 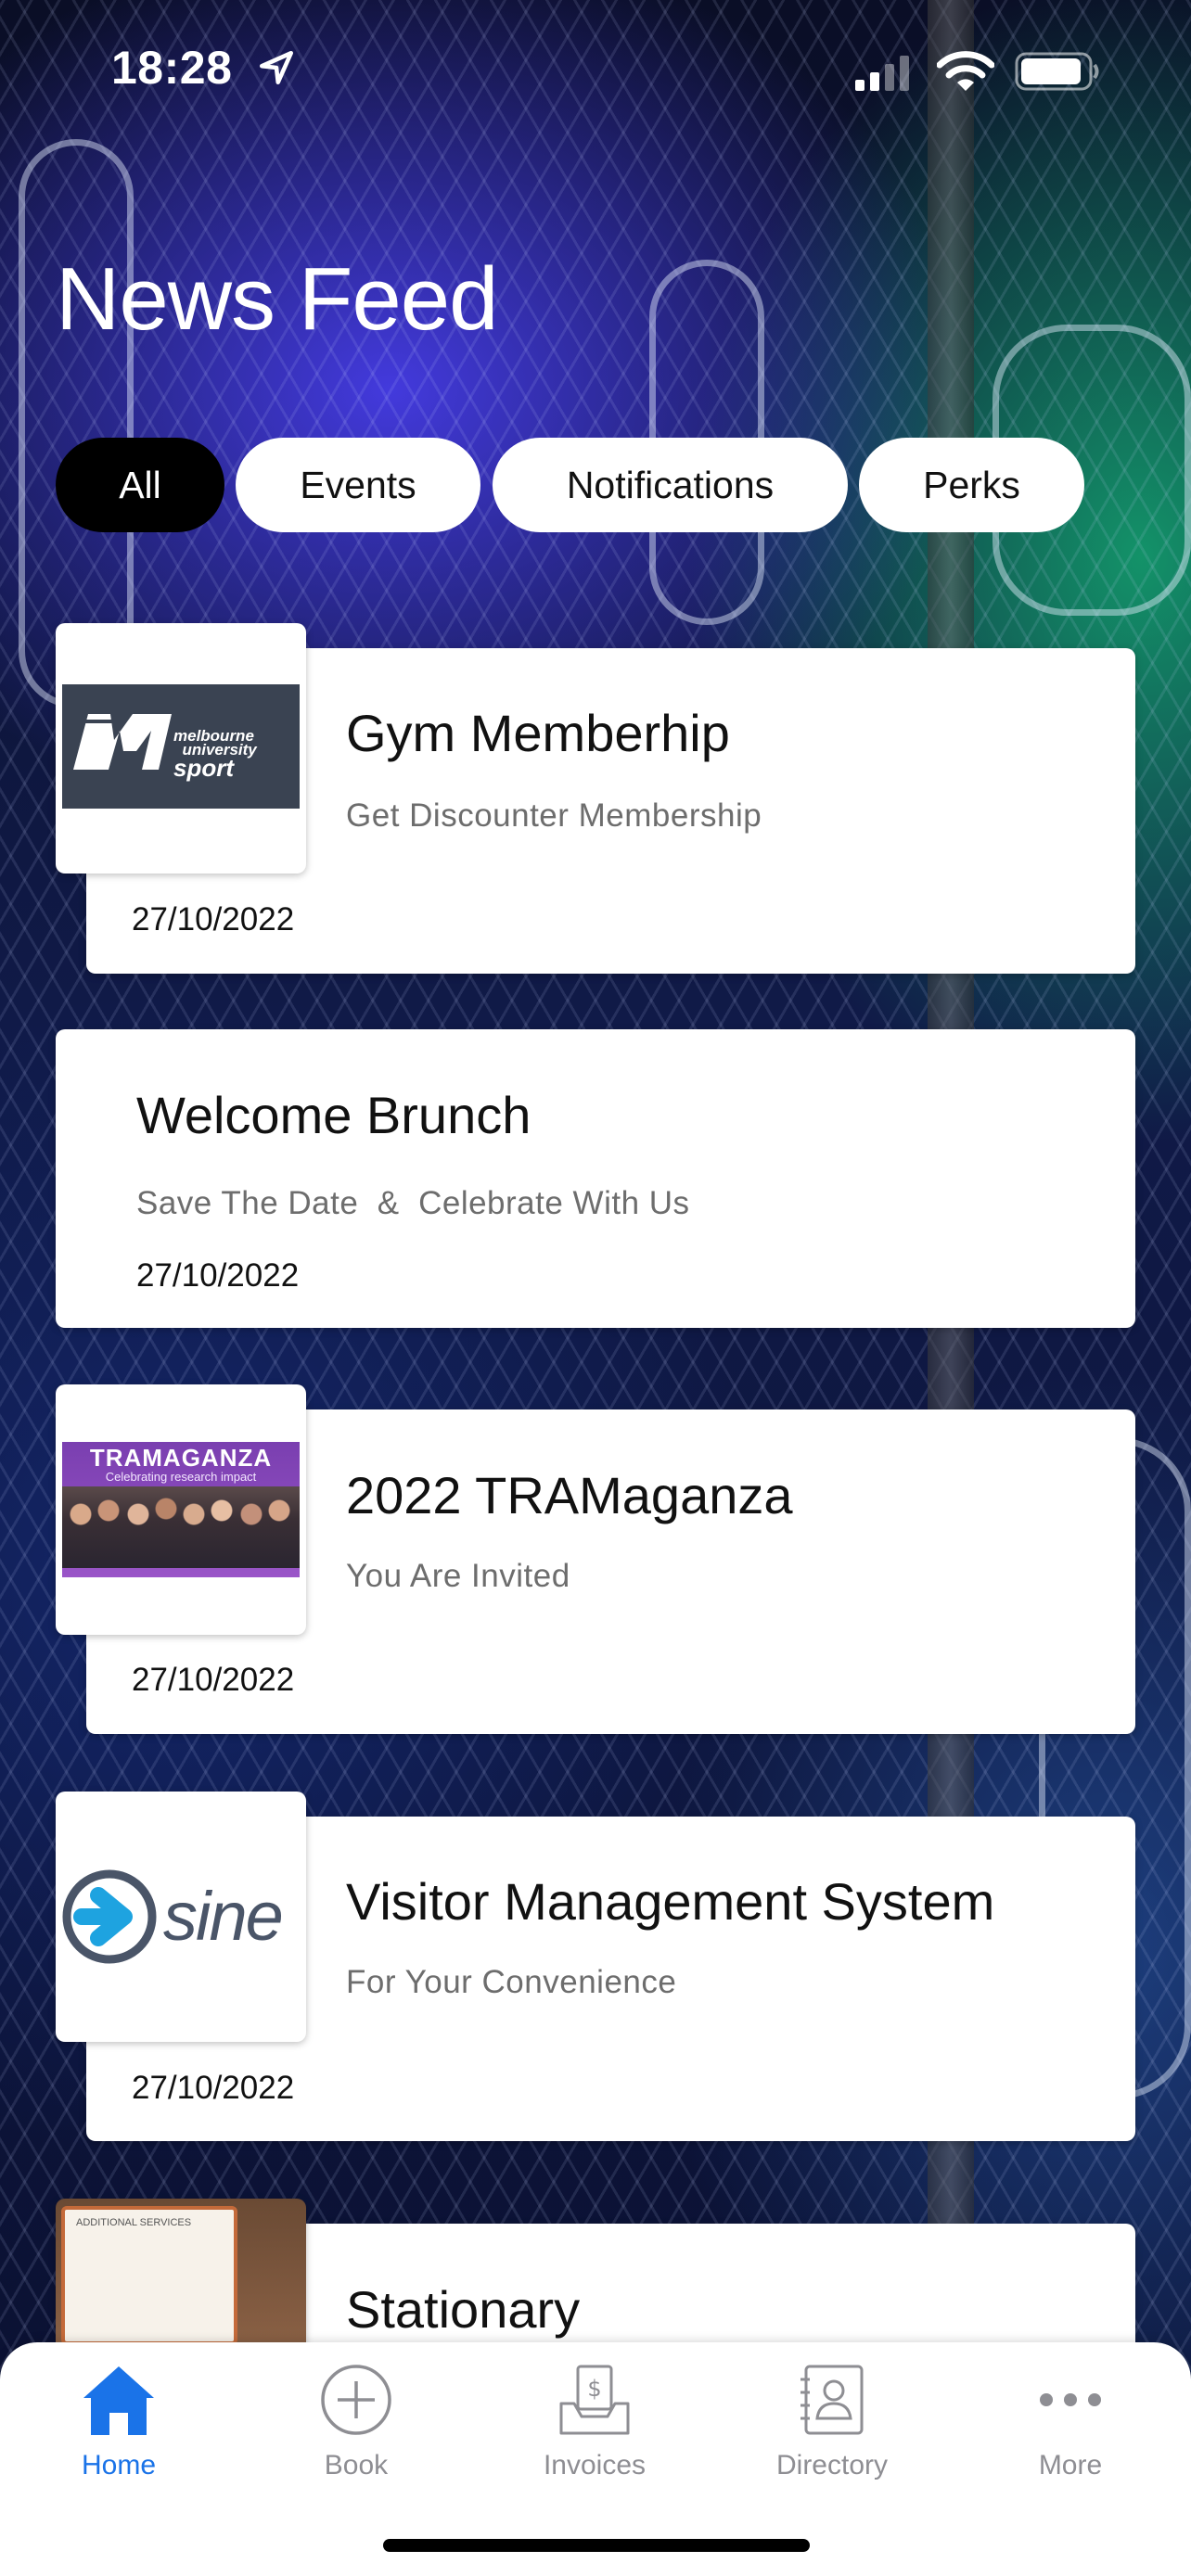 What do you see at coordinates (458, 1576) in the screenshot?
I see `feed-card-subtitle: You Are Invited` at bounding box center [458, 1576].